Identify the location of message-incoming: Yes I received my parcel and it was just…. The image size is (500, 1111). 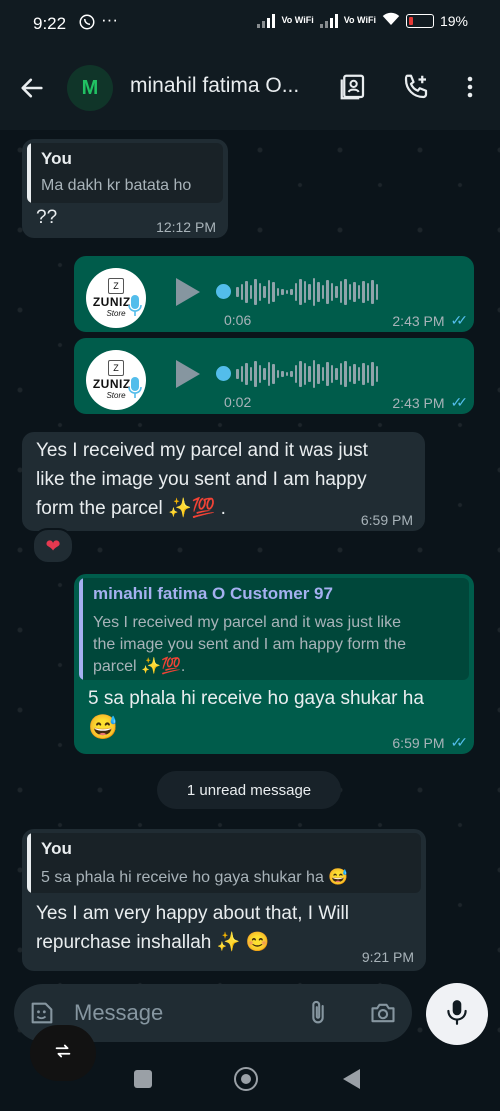
(223, 481).